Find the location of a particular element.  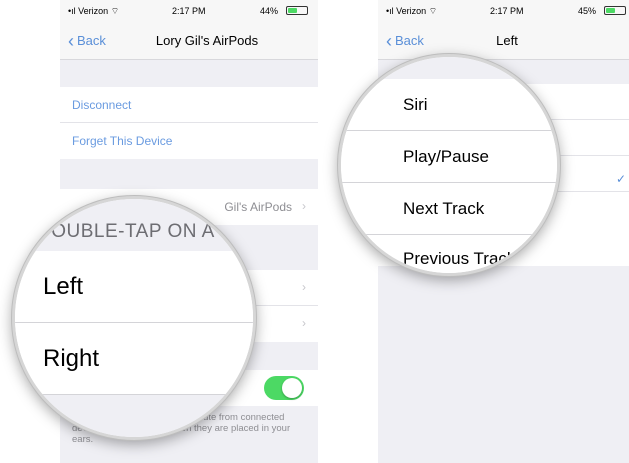

forget-device-button: Forget This Device is located at coordinates (189, 141).